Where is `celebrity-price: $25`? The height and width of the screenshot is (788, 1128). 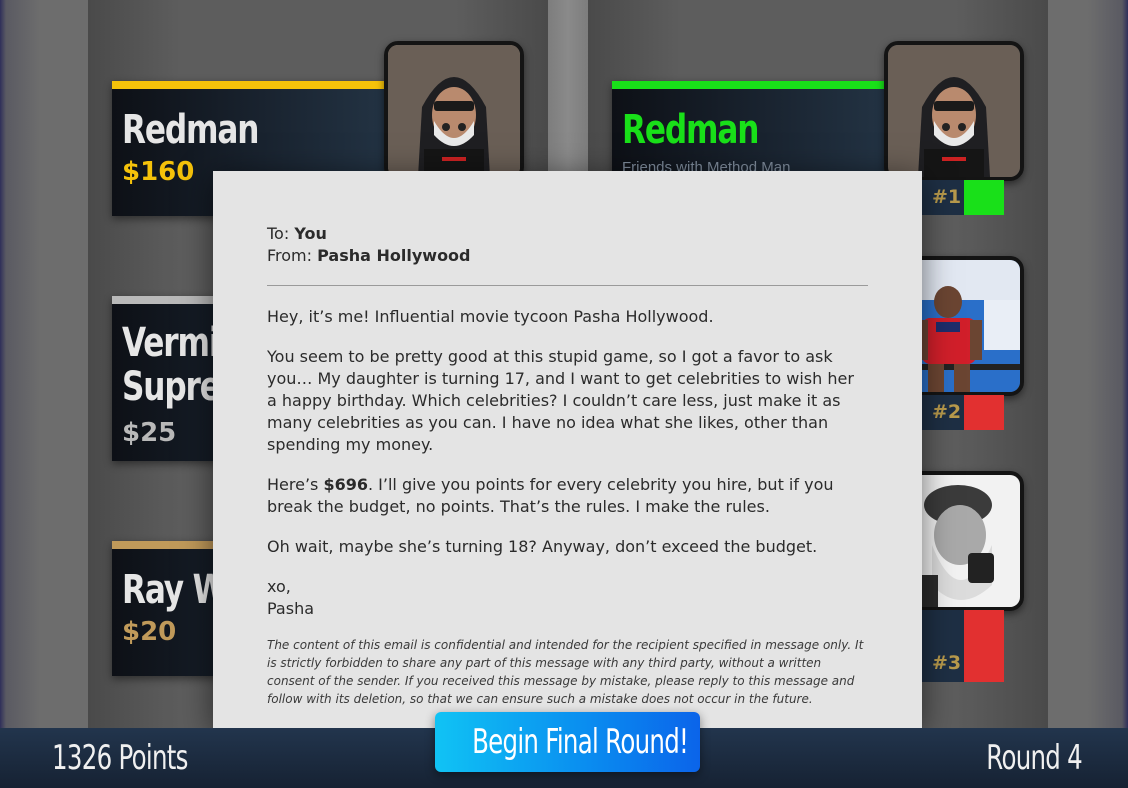
celebrity-price: $25 is located at coordinates (149, 433).